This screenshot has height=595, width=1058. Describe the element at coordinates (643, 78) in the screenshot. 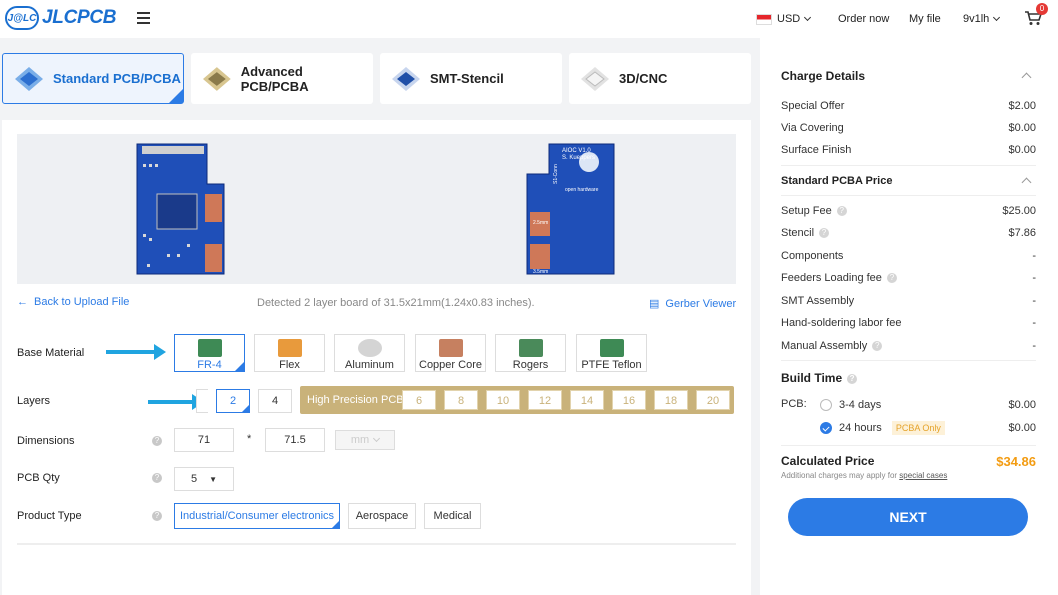

I see `tab-label: 3D/CNC` at that location.